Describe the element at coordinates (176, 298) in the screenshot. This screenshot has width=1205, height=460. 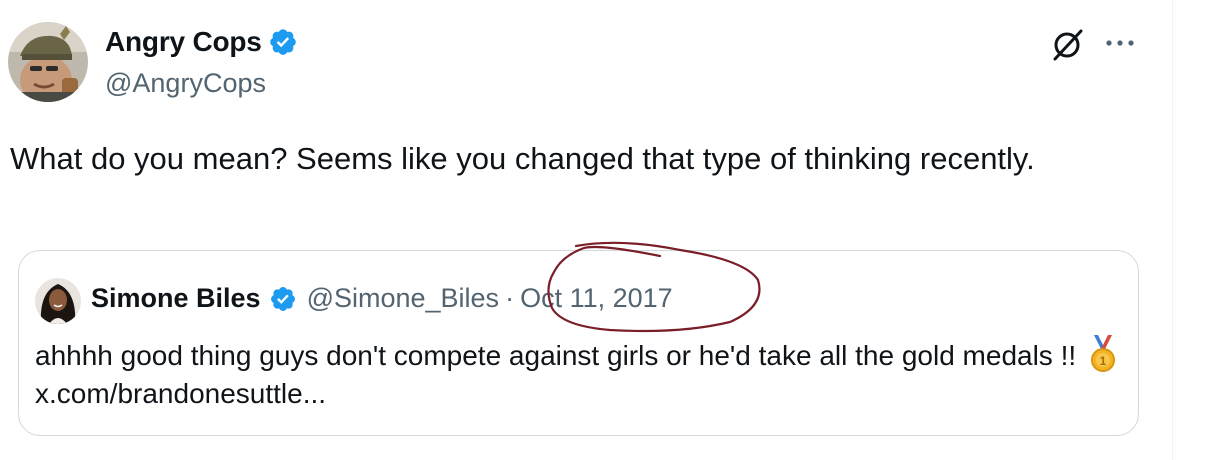
I see `quote-author-name: Simone Biles` at that location.